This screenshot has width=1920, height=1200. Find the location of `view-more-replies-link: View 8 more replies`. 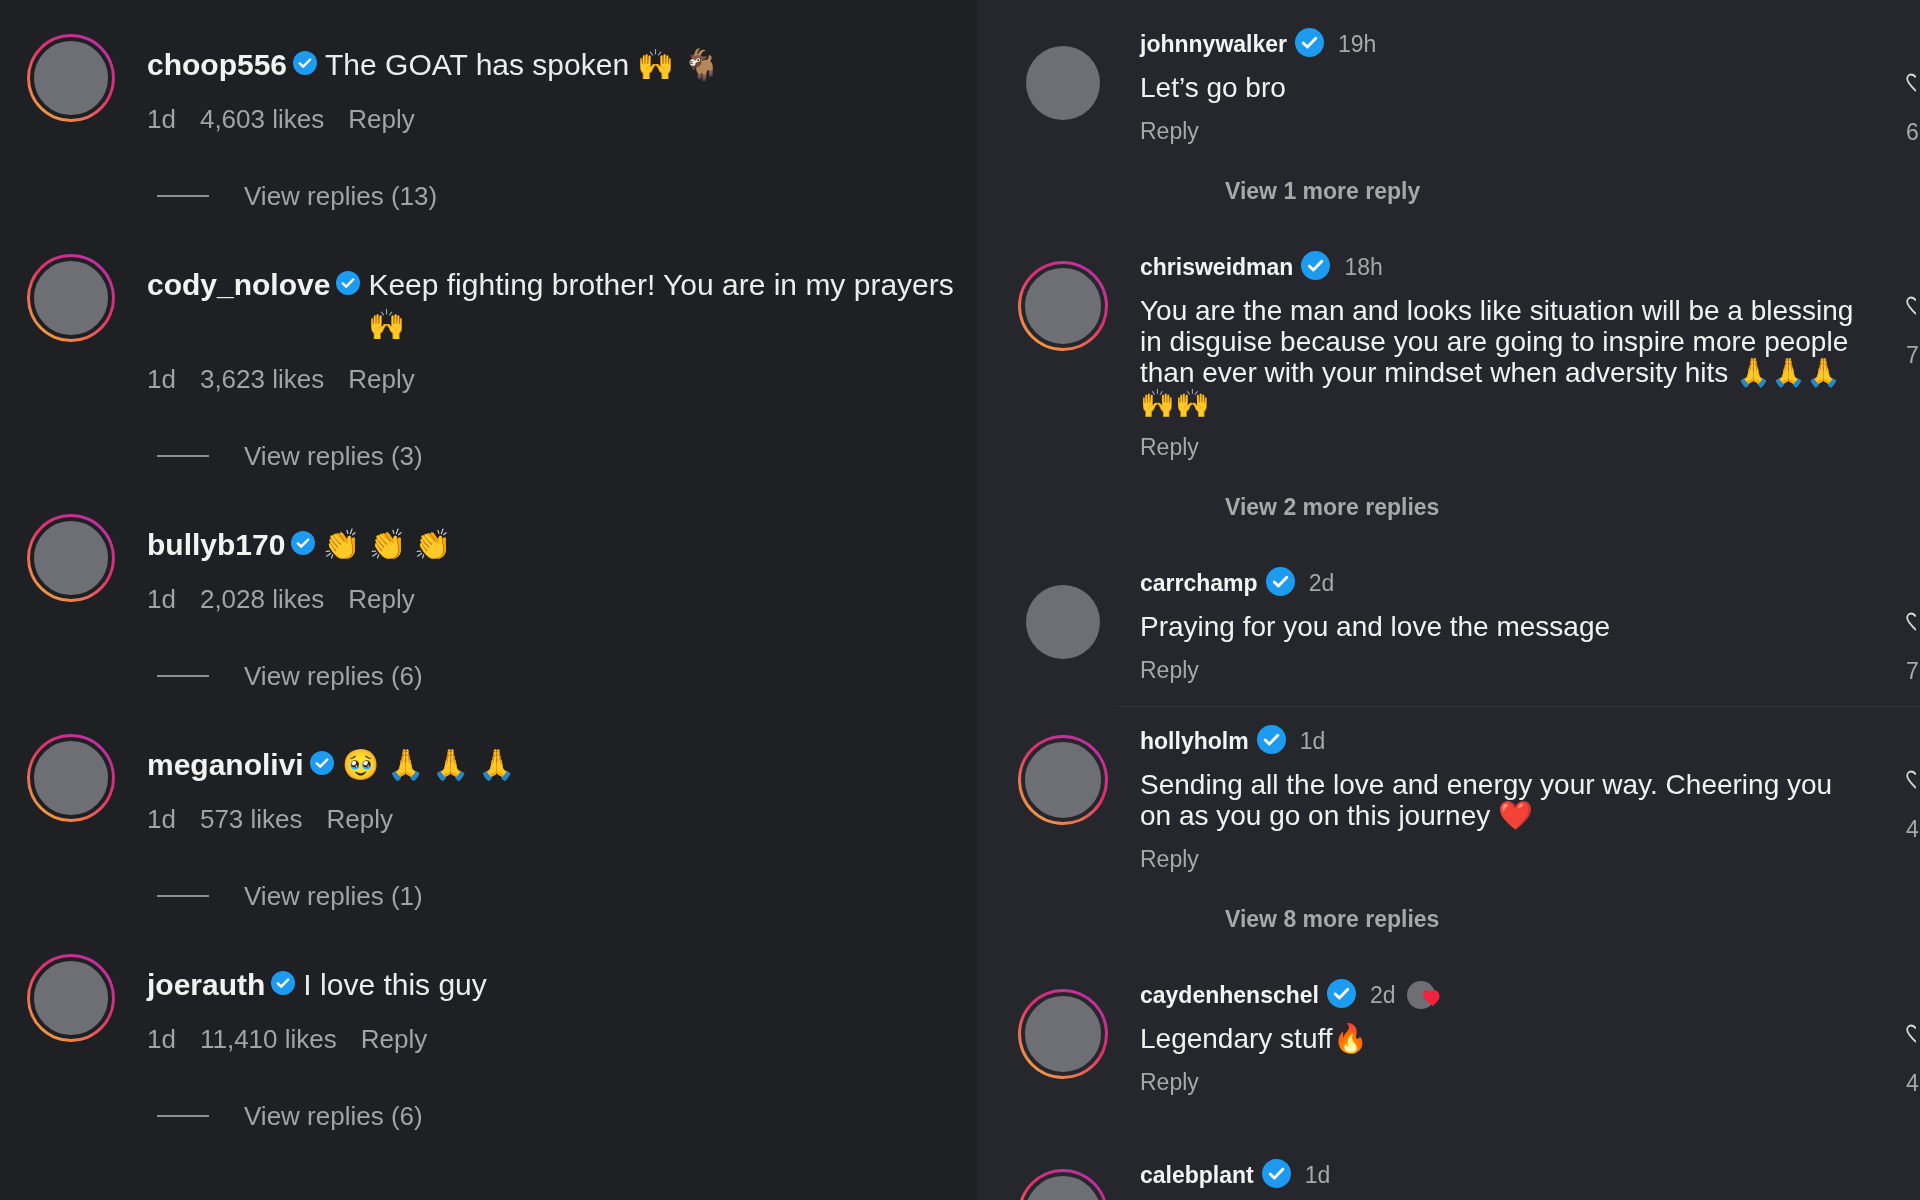

view-more-replies-link: View 8 more replies is located at coordinates (1539, 919).